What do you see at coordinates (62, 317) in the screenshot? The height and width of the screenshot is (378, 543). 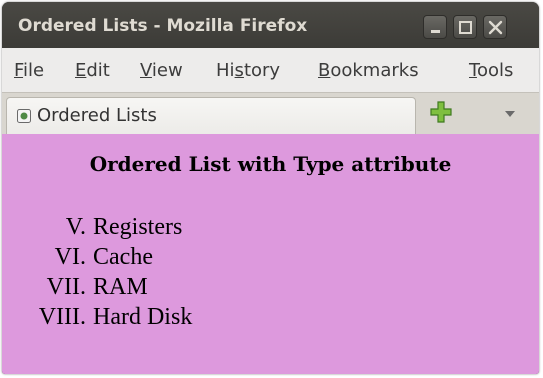 I see `list-marker: VIII.` at bounding box center [62, 317].